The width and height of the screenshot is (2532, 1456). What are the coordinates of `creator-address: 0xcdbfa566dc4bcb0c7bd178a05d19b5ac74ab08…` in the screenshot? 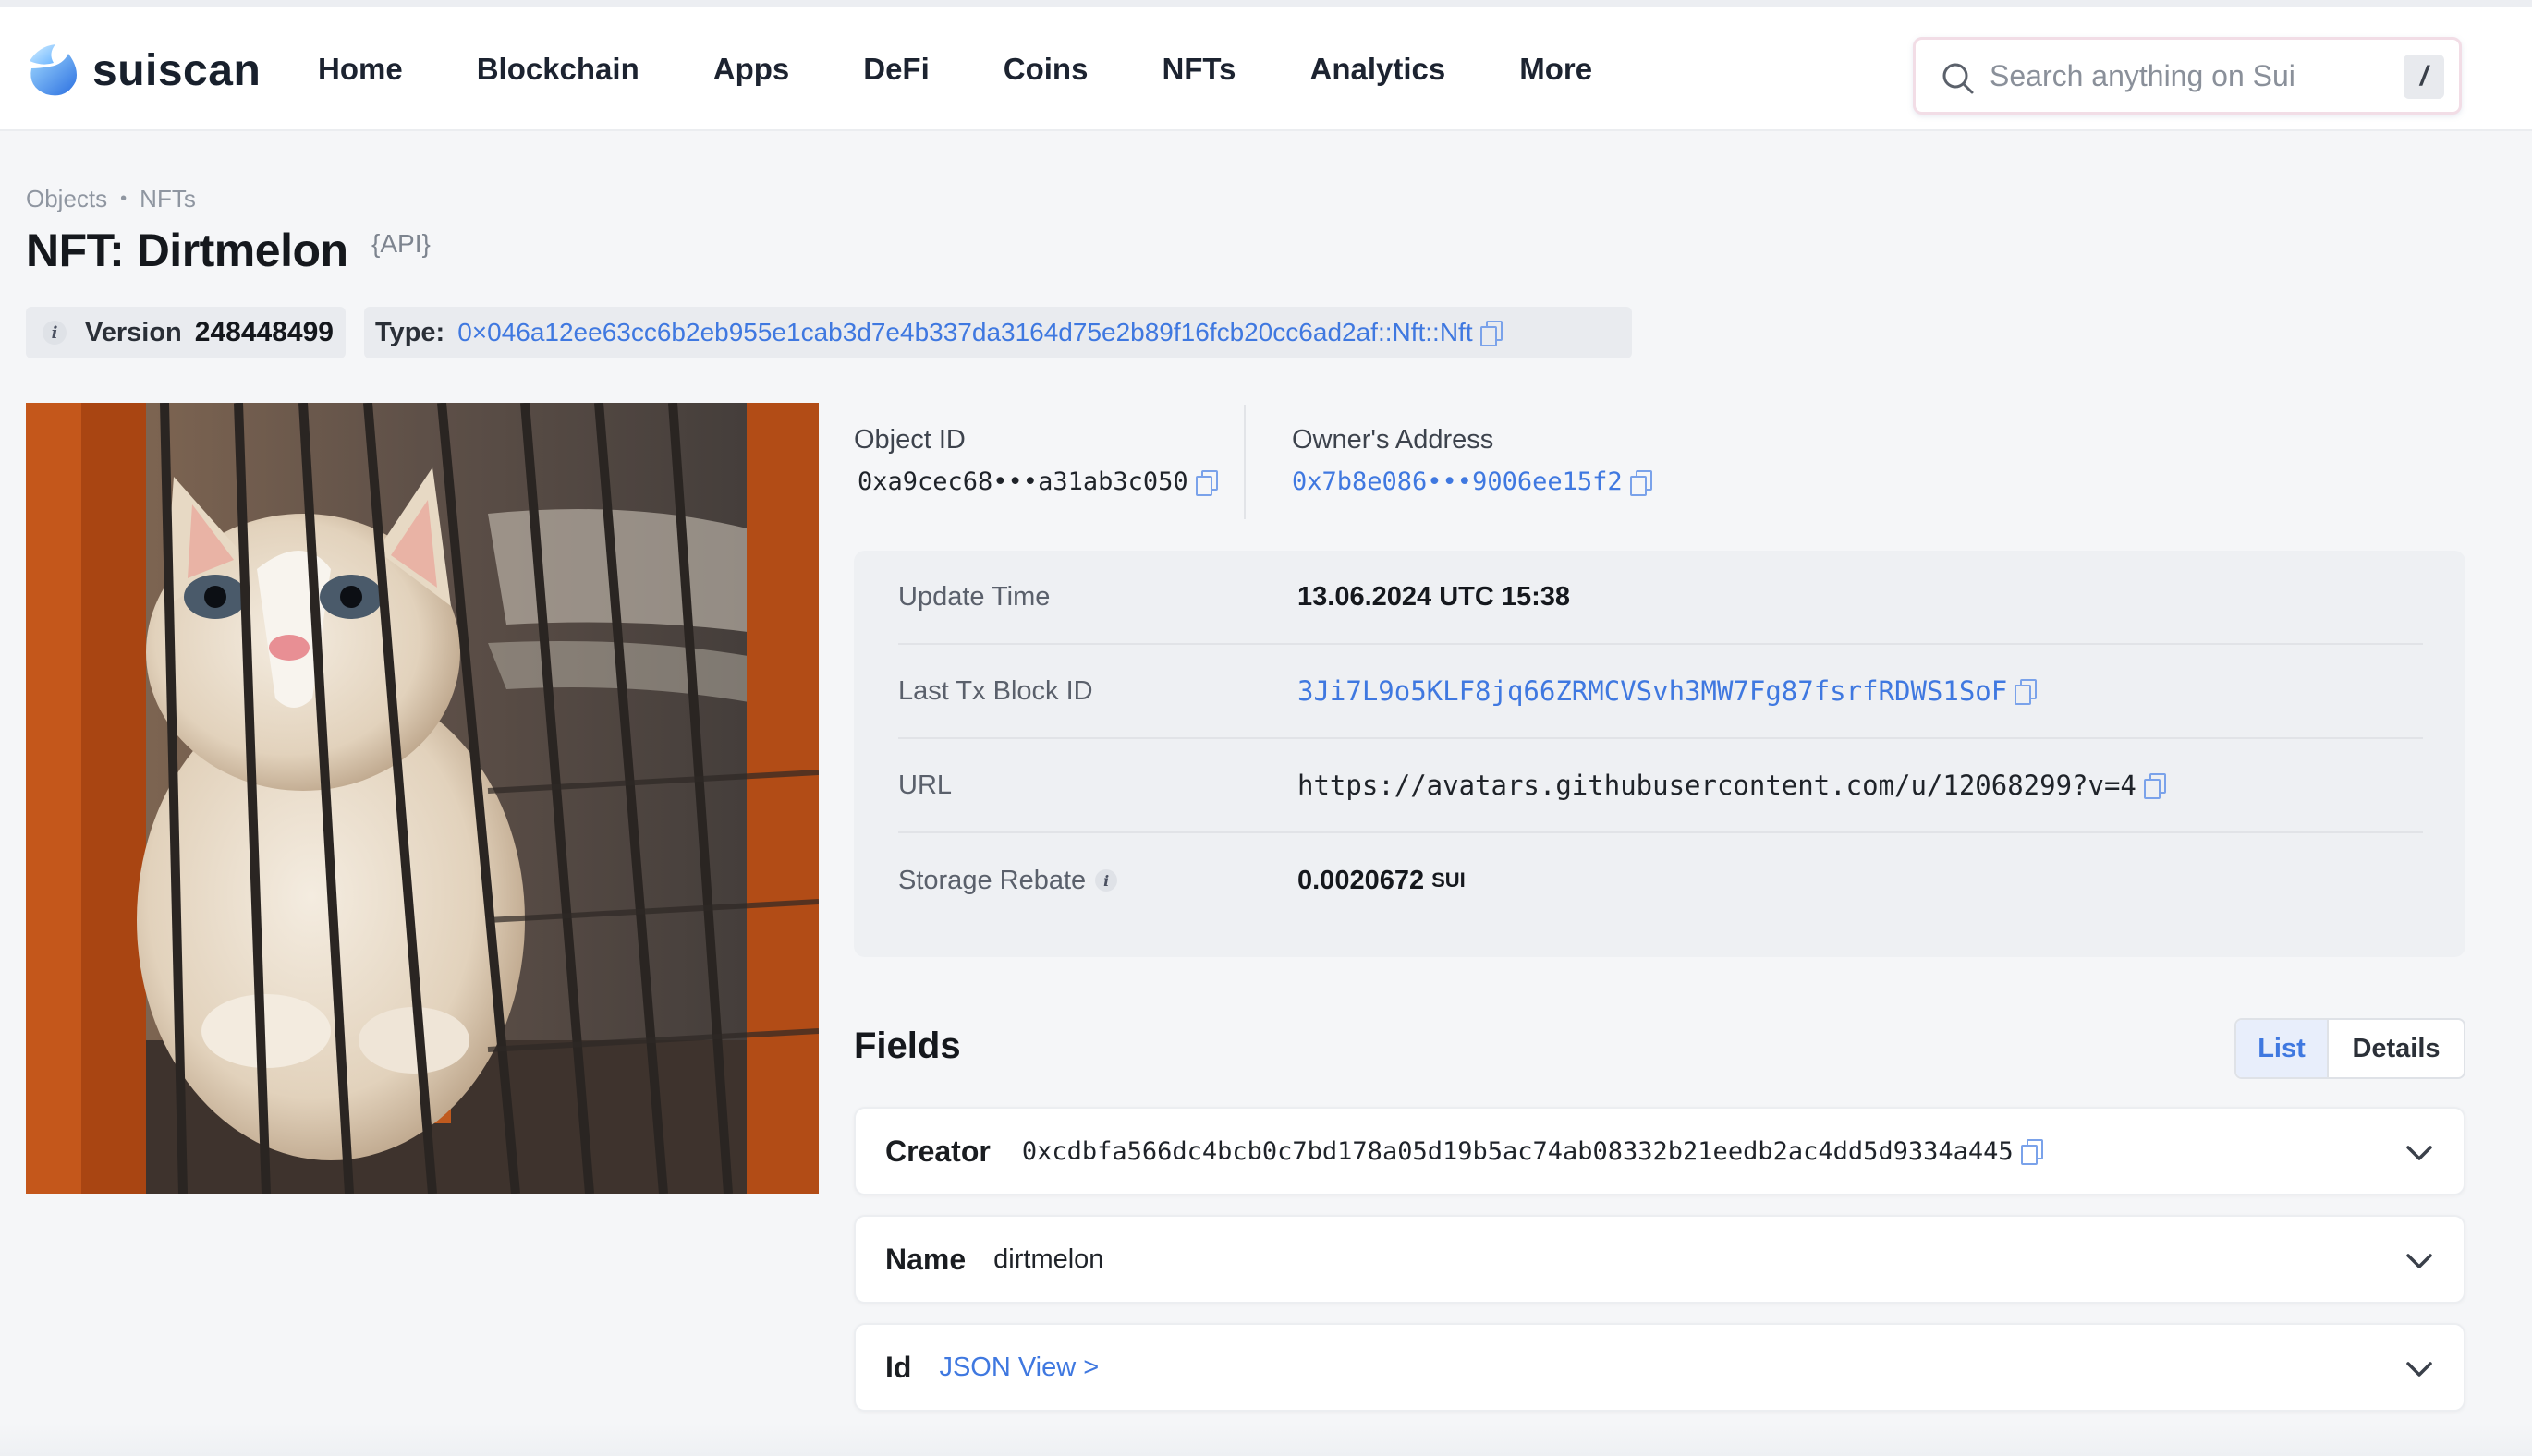 It's located at (1518, 1151).